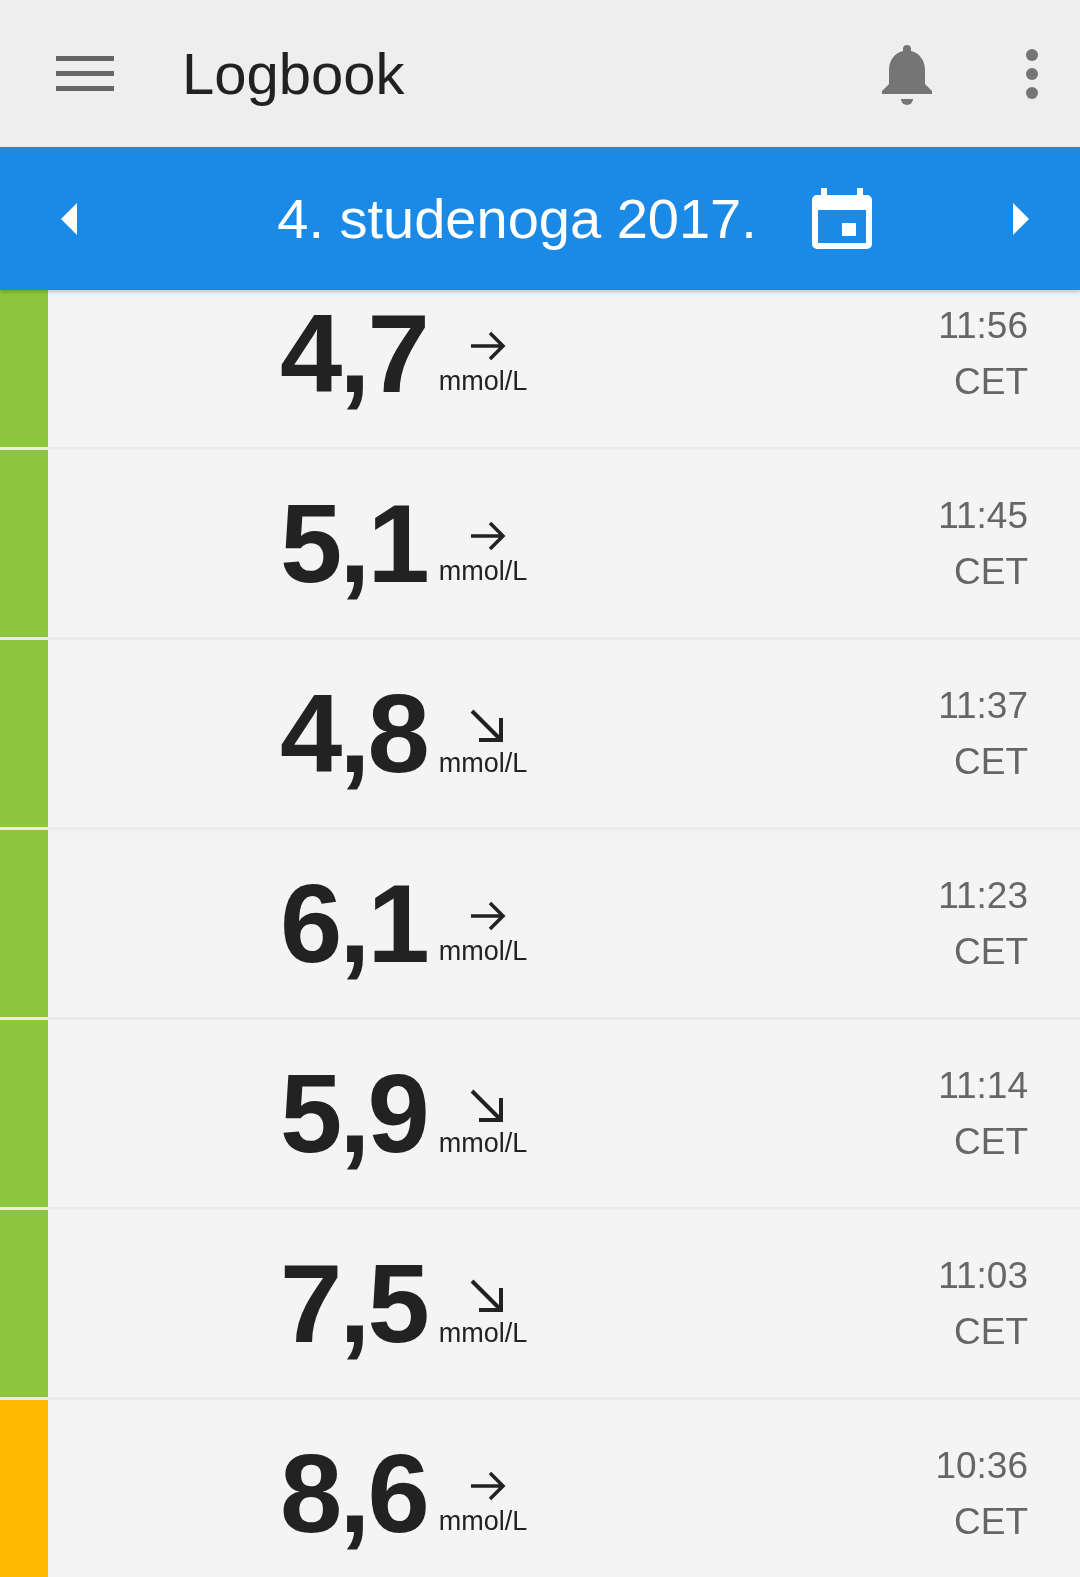  Describe the element at coordinates (353, 924) in the screenshot. I see `glucose-value: 6,1` at that location.